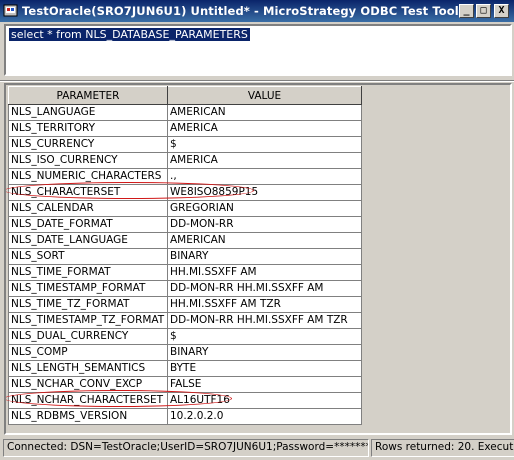 The width and height of the screenshot is (514, 460). What do you see at coordinates (88, 336) in the screenshot?
I see `cell-parameter: NLS_DUAL_CURRENCY` at bounding box center [88, 336].